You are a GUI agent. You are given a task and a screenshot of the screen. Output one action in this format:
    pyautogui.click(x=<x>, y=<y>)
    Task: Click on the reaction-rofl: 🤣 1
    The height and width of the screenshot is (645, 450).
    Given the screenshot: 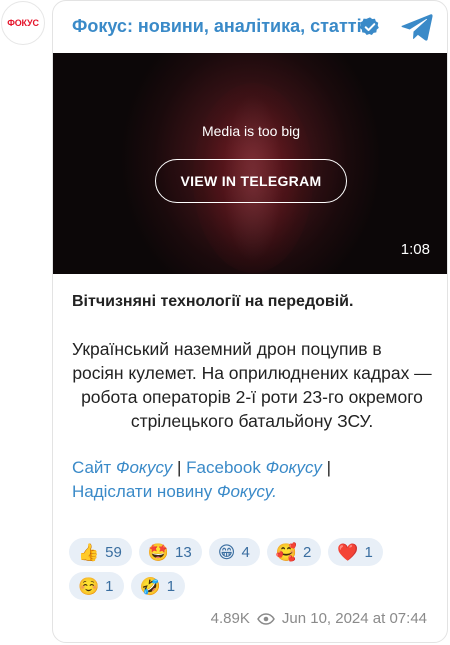 What is the action you would take?
    pyautogui.click(x=158, y=586)
    